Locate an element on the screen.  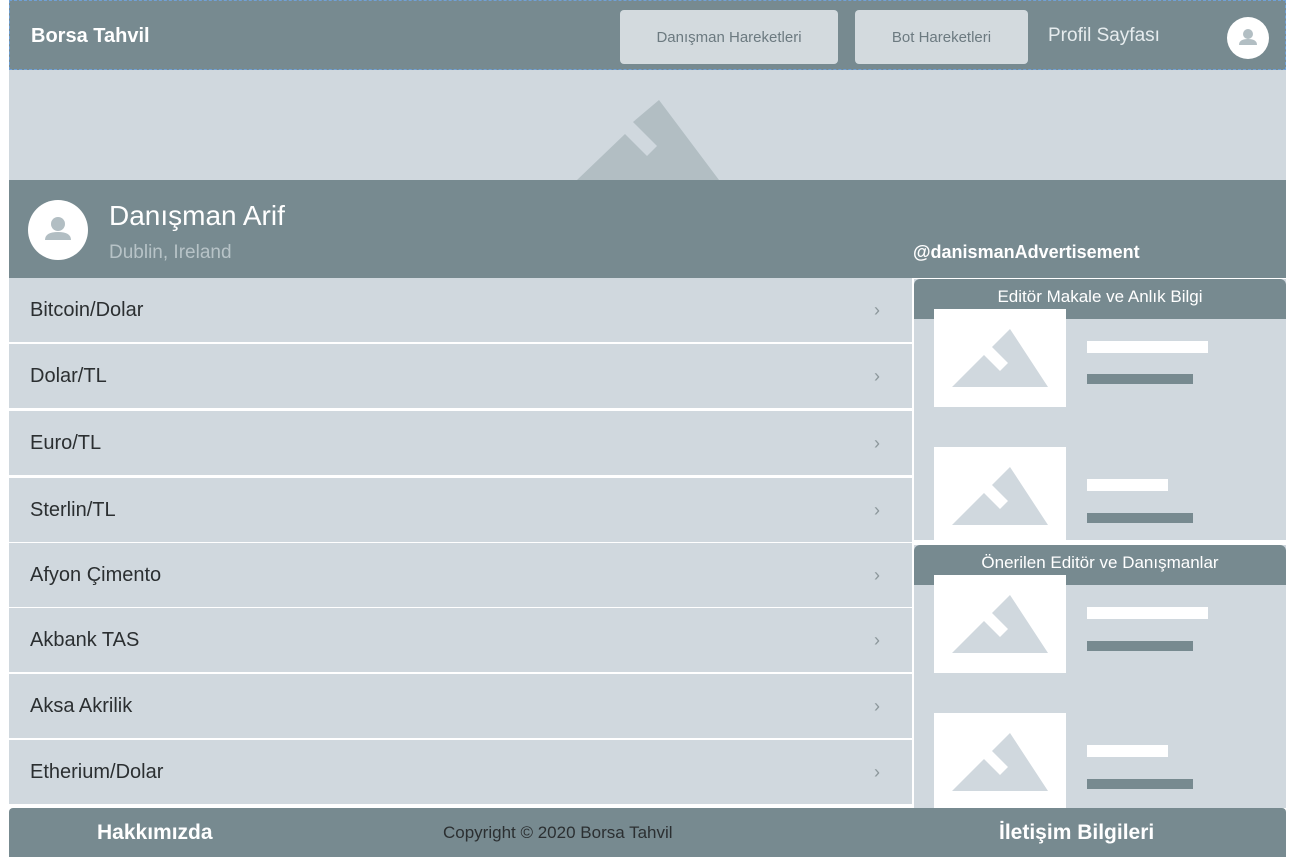
list-item-label: Akbank TAS is located at coordinates (85, 639).